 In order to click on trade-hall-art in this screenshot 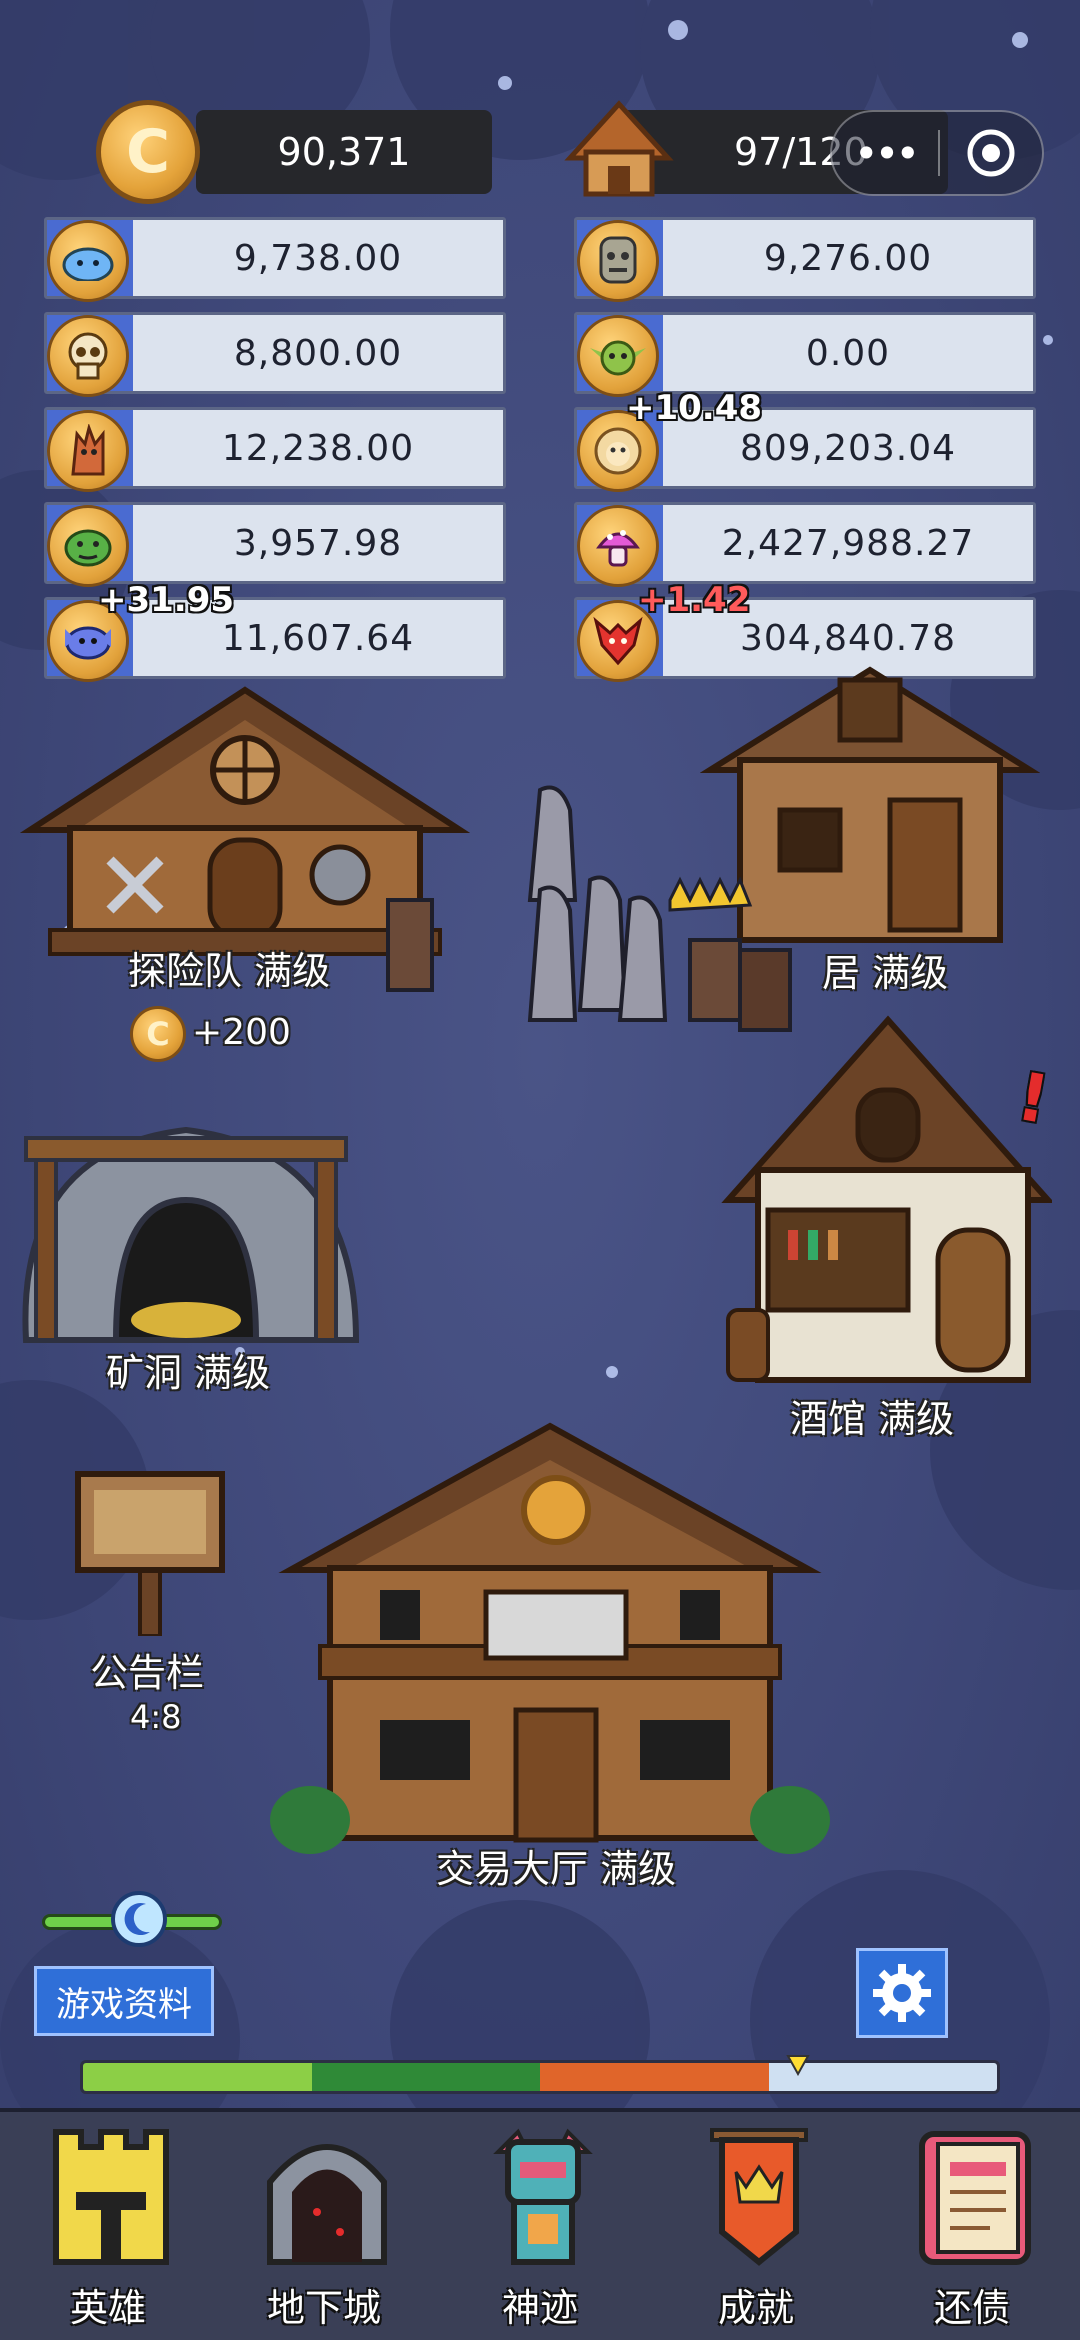, I will do `click(550, 1638)`.